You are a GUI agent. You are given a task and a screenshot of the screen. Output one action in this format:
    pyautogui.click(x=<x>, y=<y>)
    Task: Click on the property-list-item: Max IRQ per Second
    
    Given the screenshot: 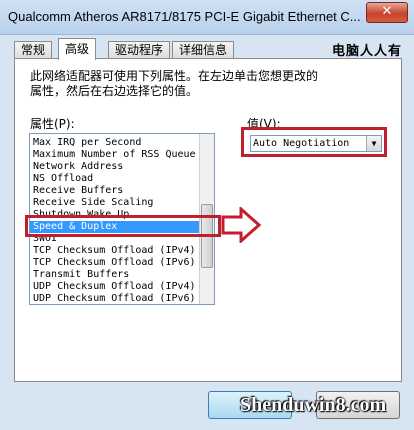 What is the action you would take?
    pyautogui.click(x=115, y=143)
    